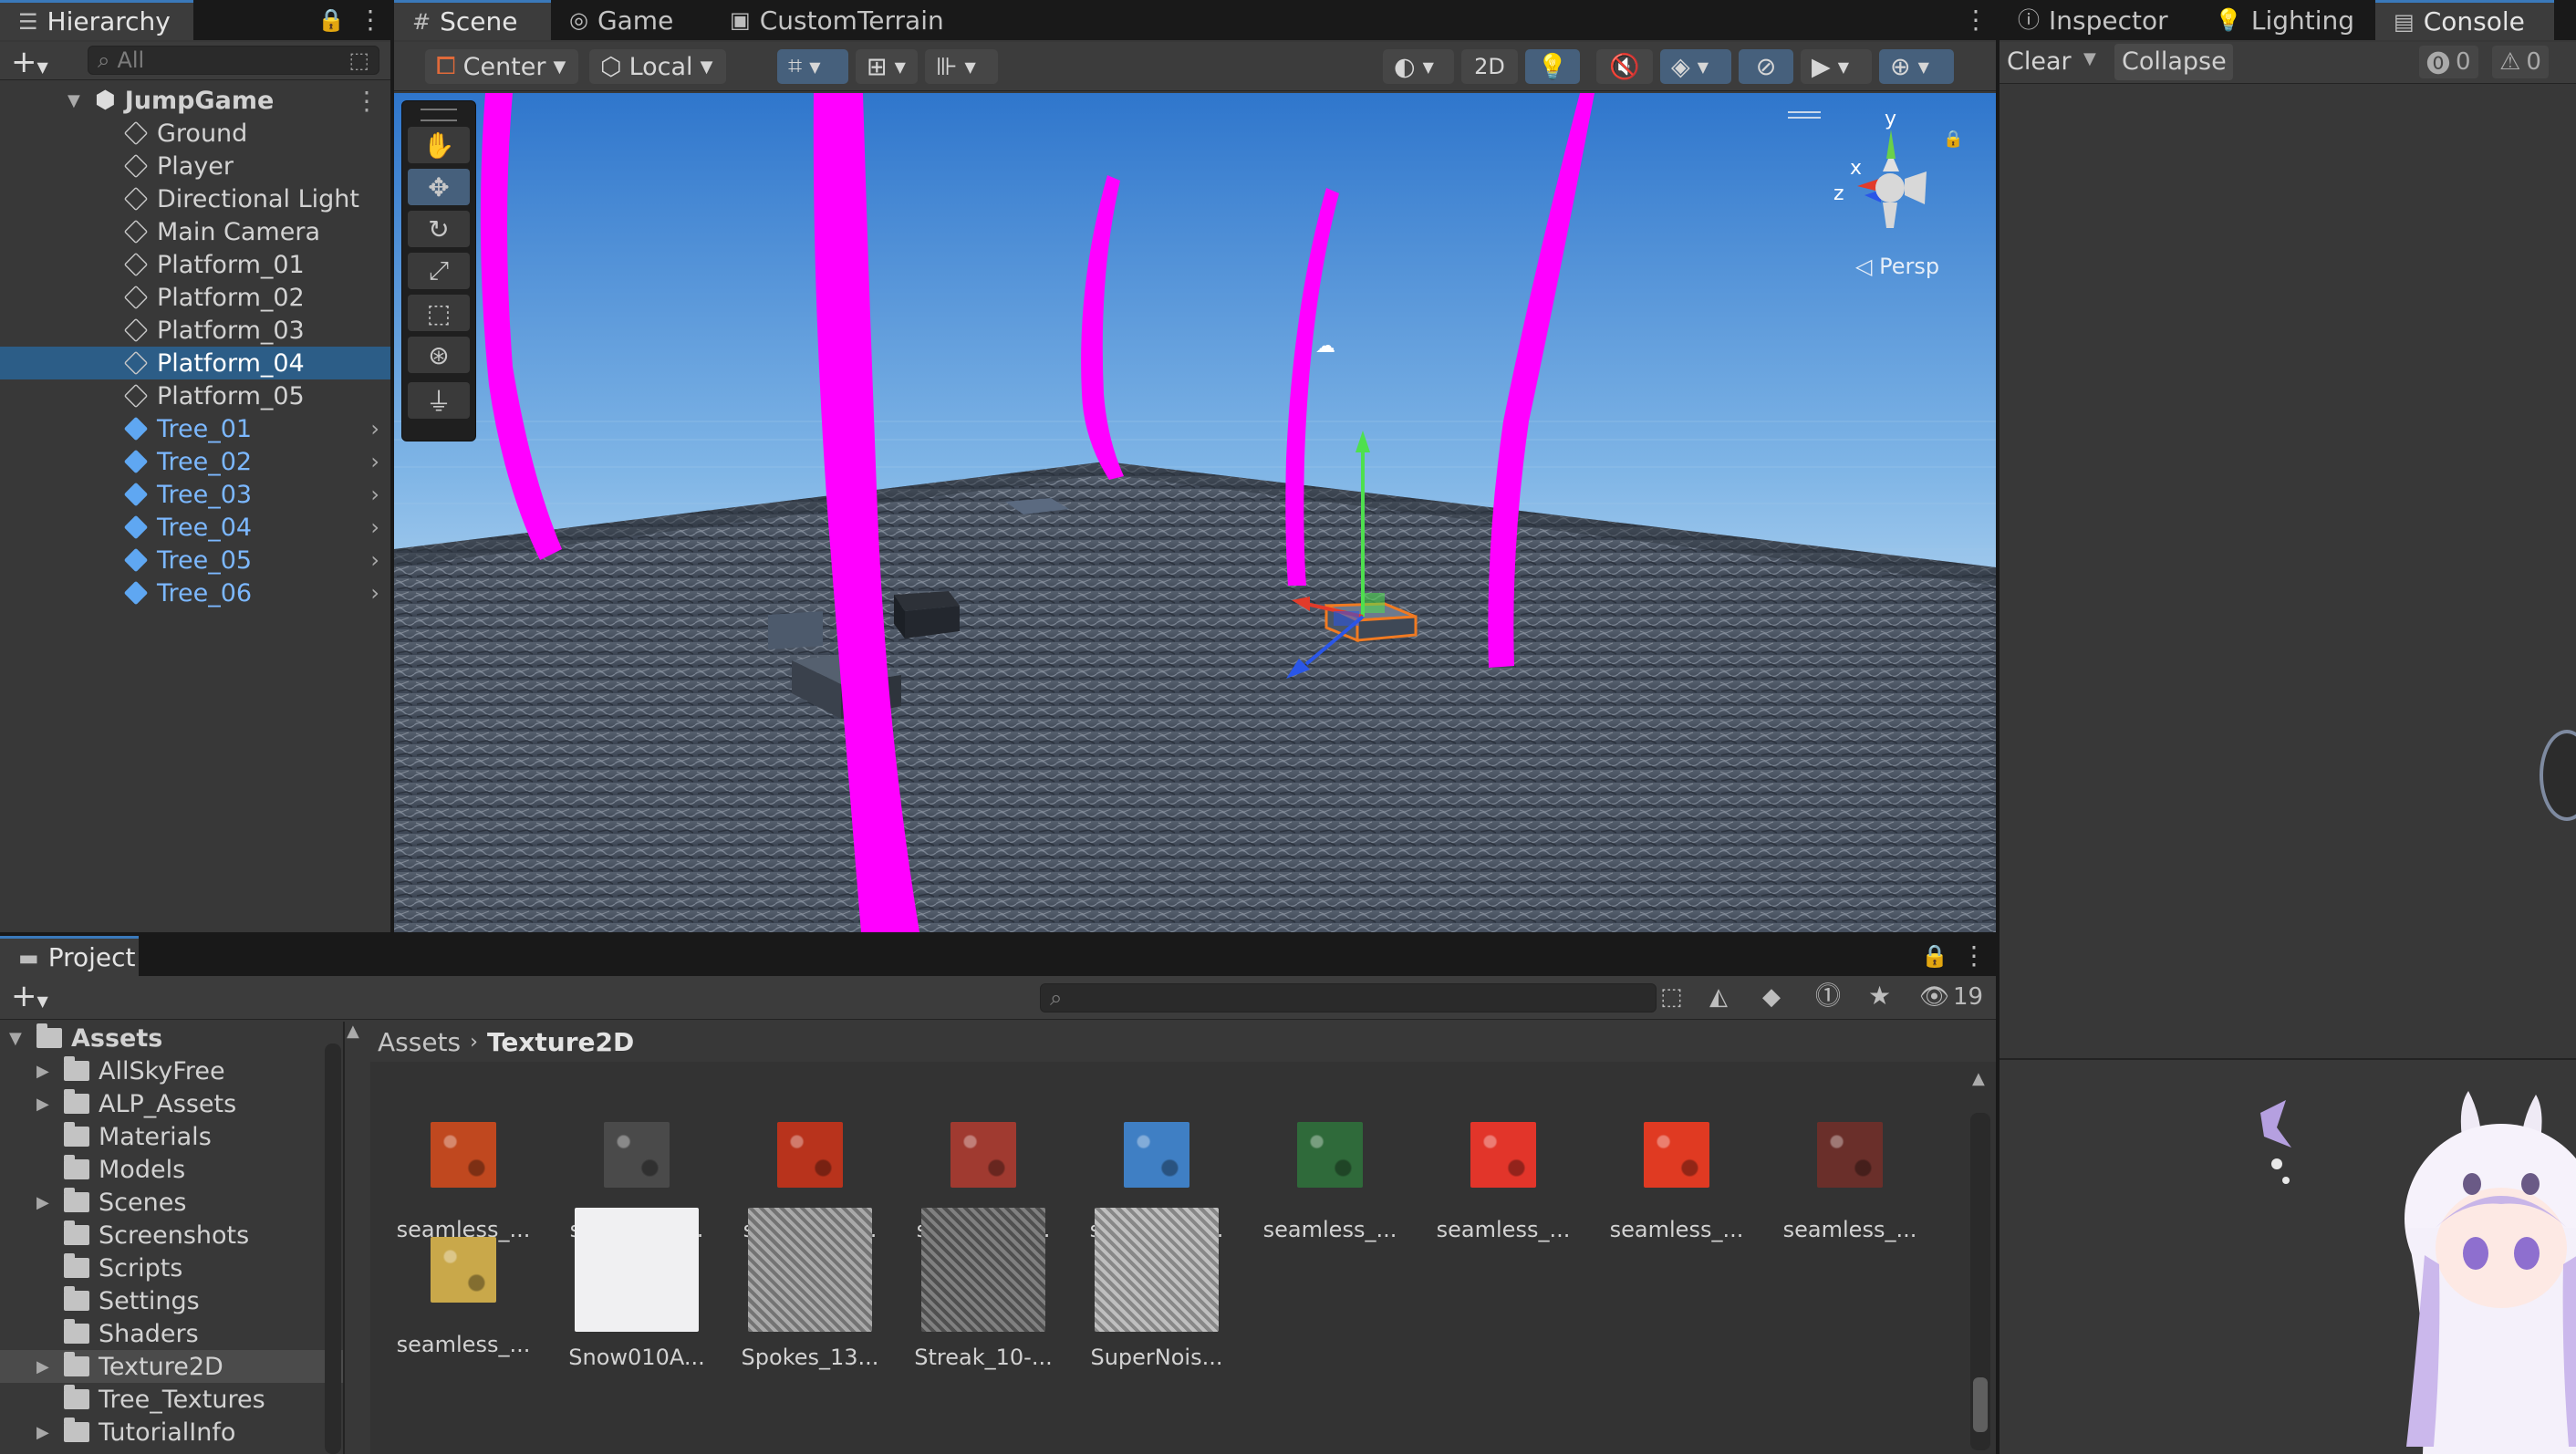  Describe the element at coordinates (1489, 66) in the screenshot. I see `toggle-2d-button: 2D` at that location.